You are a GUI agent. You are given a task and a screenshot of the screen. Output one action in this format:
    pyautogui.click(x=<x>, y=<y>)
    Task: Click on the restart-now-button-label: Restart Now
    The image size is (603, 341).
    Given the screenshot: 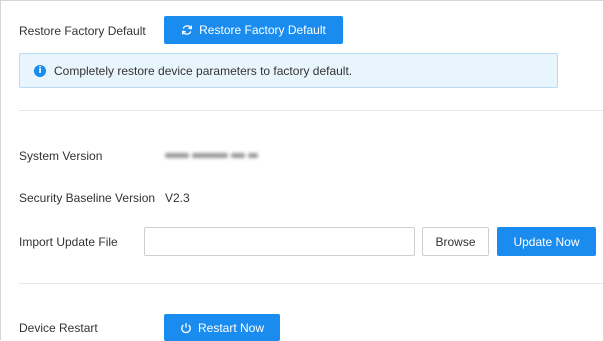 What is the action you would take?
    pyautogui.click(x=231, y=327)
    